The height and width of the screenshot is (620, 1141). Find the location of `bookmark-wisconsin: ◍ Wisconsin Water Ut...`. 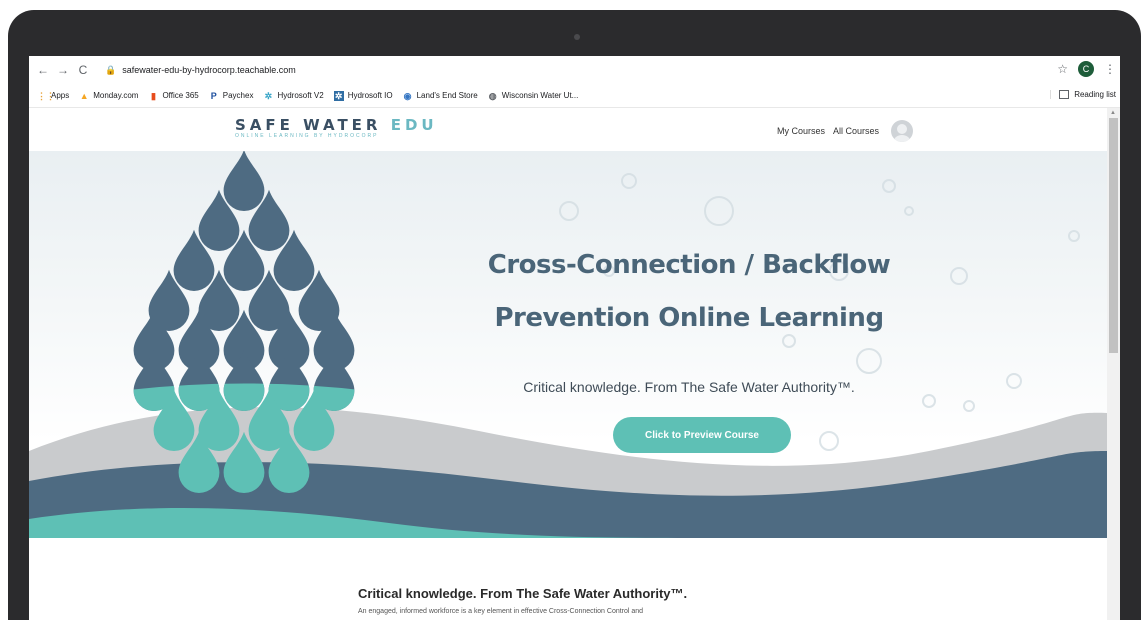

bookmark-wisconsin: ◍ Wisconsin Water Ut... is located at coordinates (533, 96).